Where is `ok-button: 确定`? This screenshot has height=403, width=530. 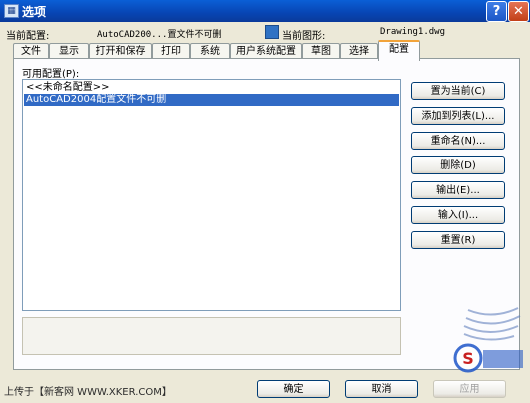 ok-button: 确定 is located at coordinates (293, 389).